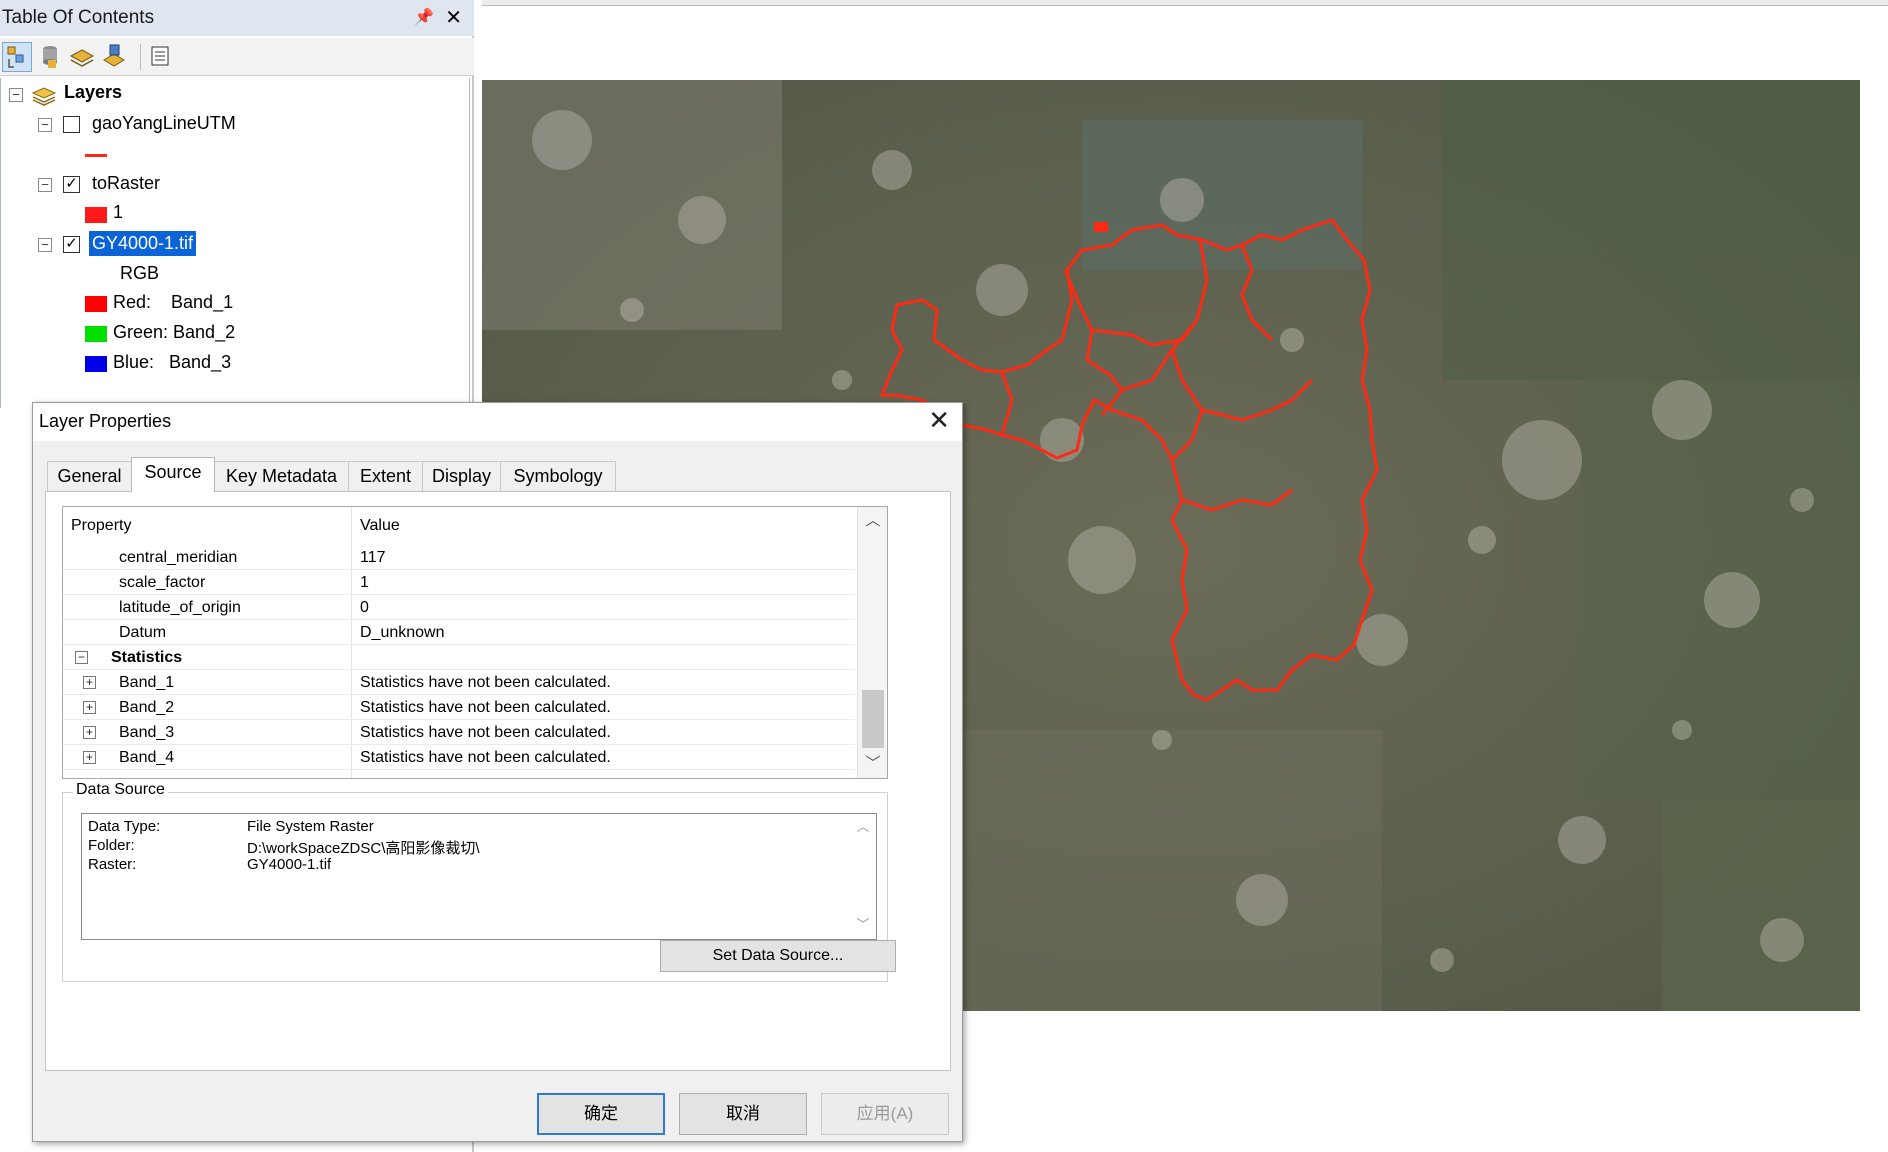  What do you see at coordinates (402, 632) in the screenshot?
I see `property-value: D_unknown` at bounding box center [402, 632].